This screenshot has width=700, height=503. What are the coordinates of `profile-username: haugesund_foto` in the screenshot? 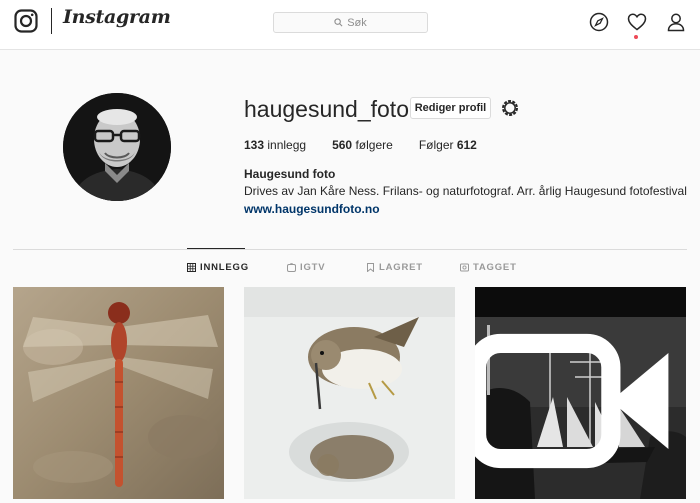 It's located at (326, 109).